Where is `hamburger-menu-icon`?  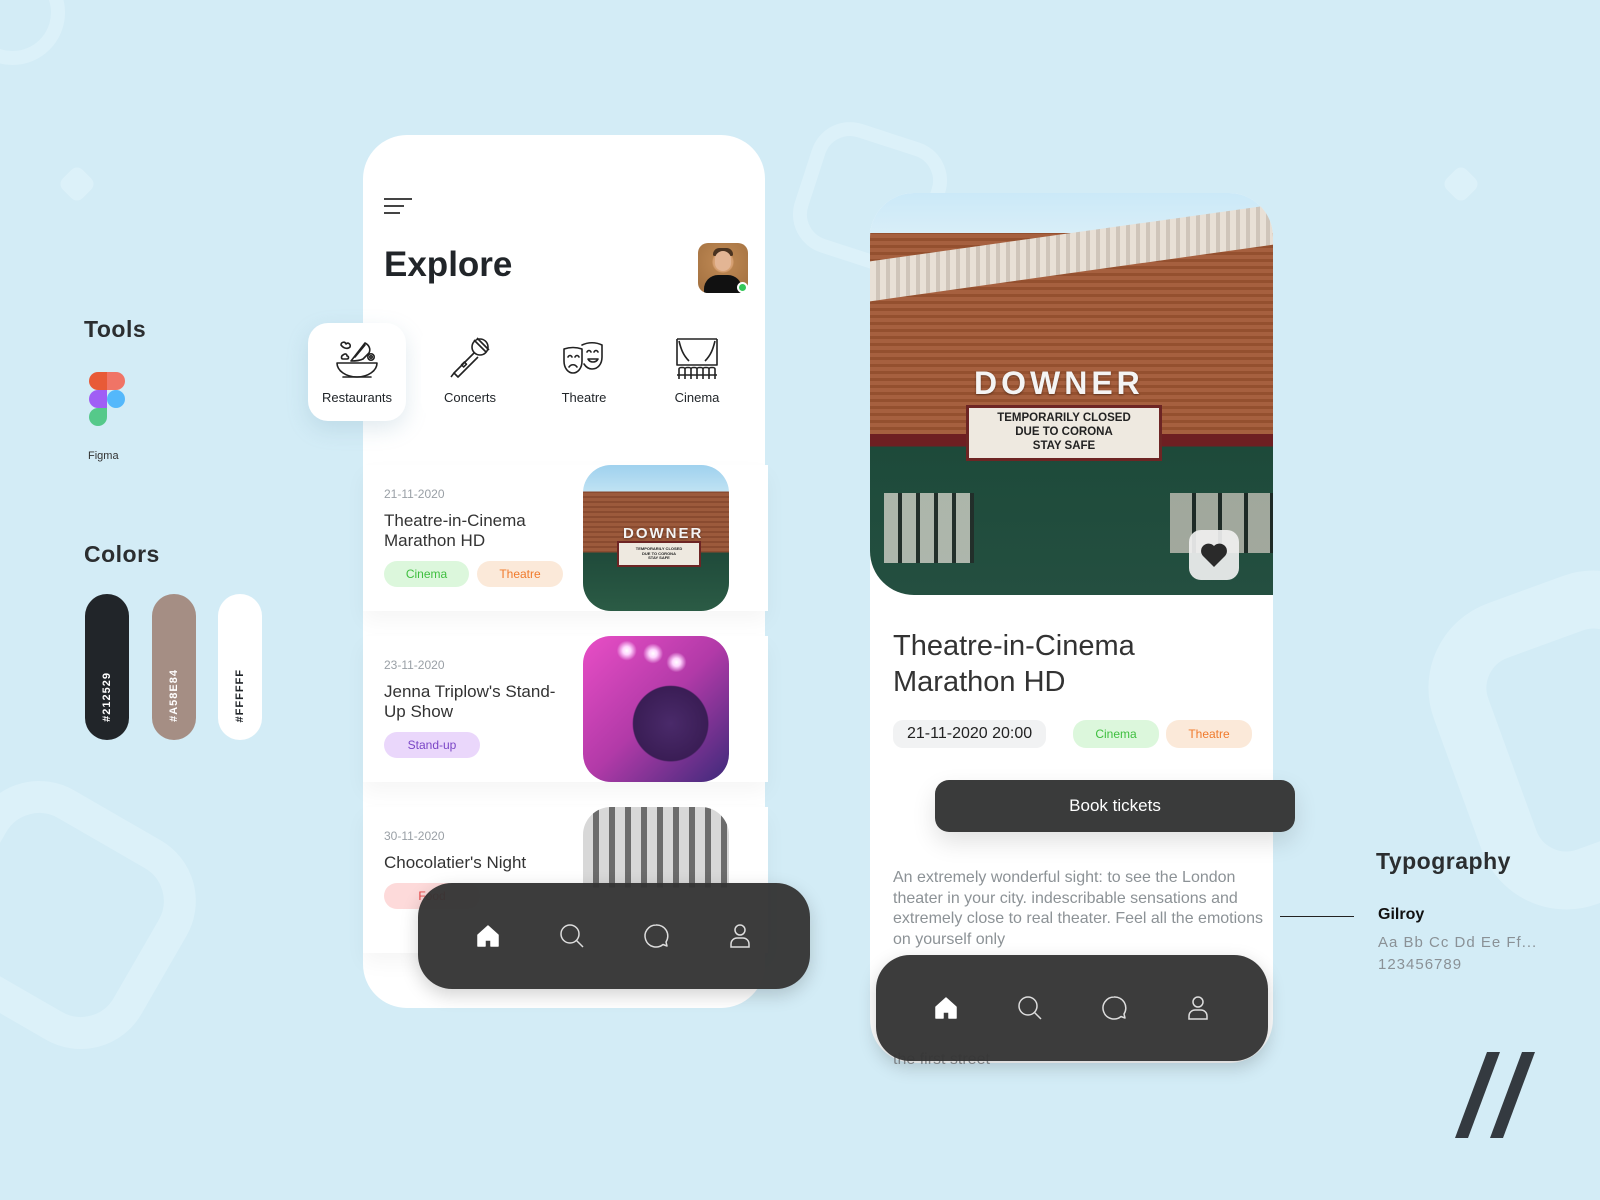
hamburger-menu-icon is located at coordinates (398, 207).